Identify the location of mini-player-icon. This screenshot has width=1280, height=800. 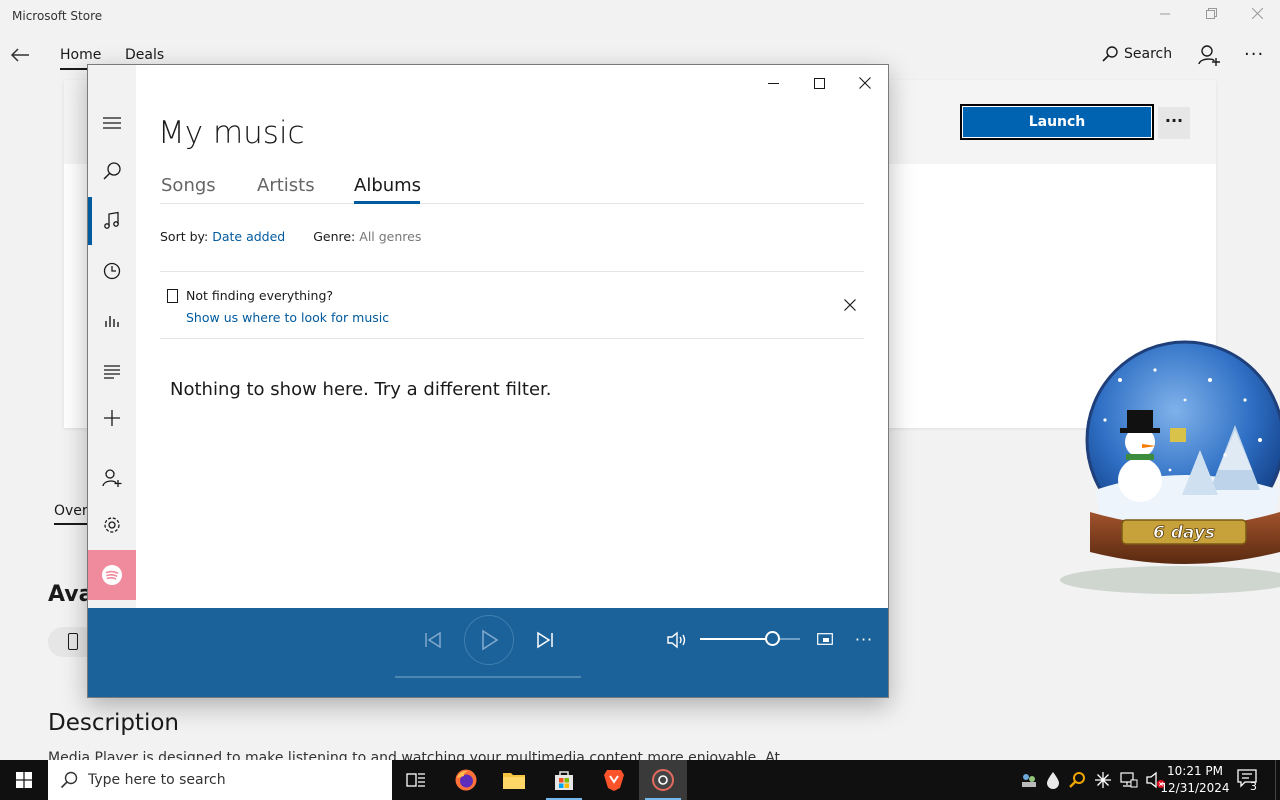
(825, 639).